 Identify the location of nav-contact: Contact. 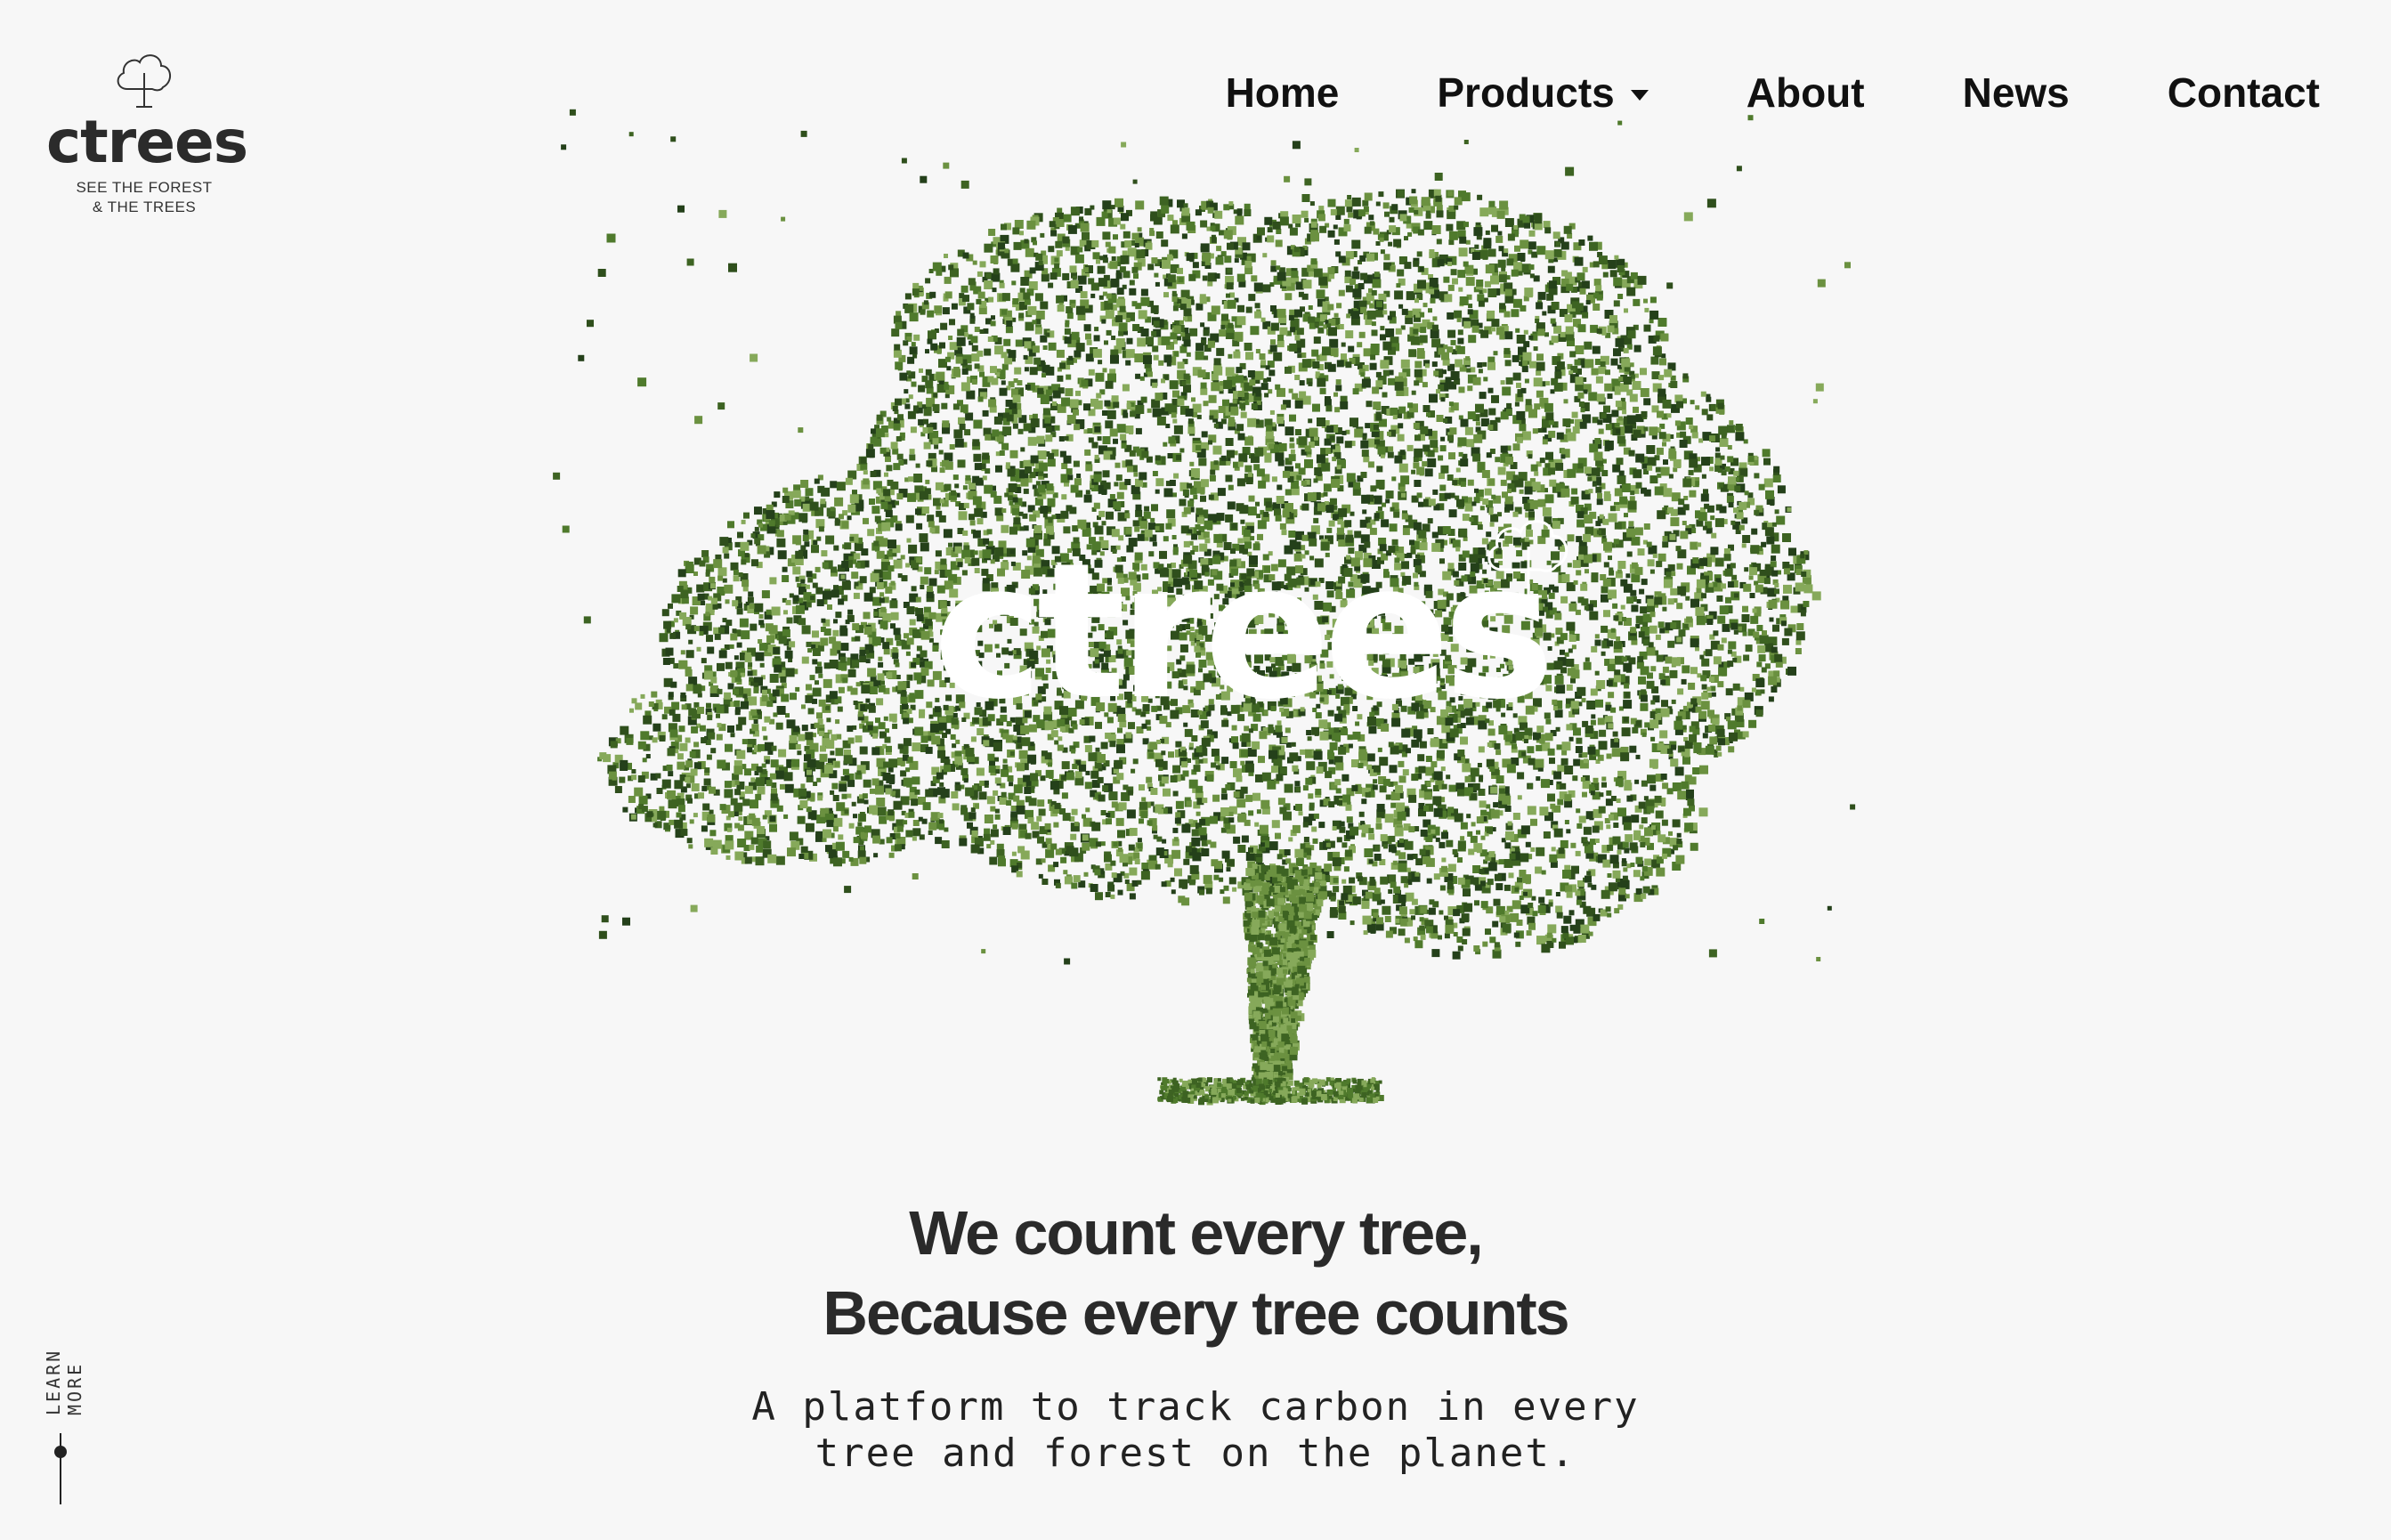
(2244, 92).